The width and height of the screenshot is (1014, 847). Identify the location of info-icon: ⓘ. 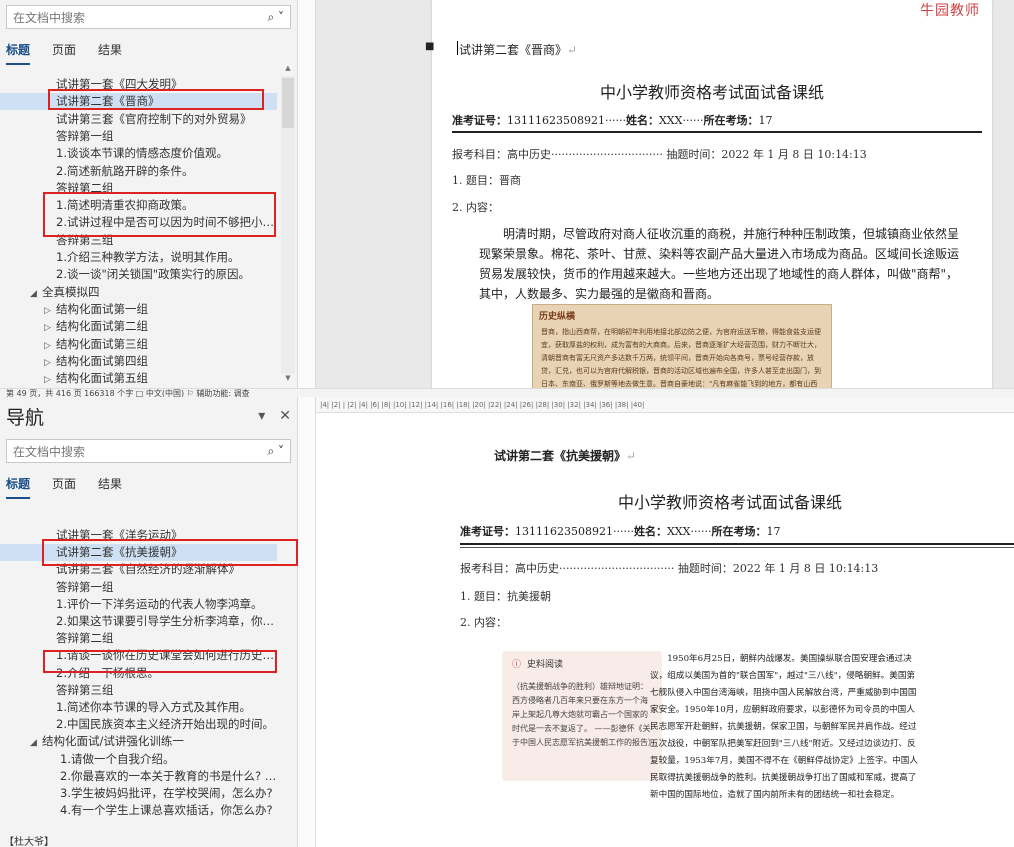
(517, 665).